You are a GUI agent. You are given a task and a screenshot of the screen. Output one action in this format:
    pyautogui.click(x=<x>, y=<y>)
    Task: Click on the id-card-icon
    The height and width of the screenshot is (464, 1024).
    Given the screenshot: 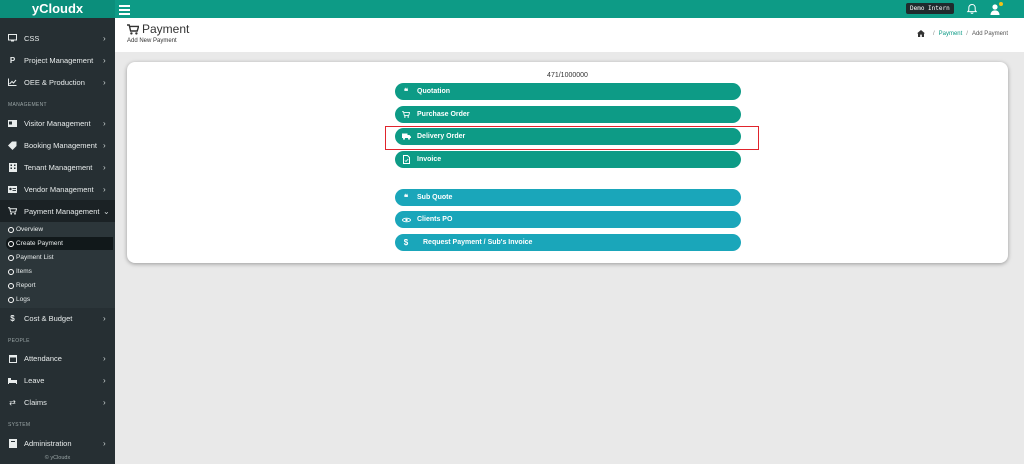 What is the action you would take?
    pyautogui.click(x=12, y=123)
    